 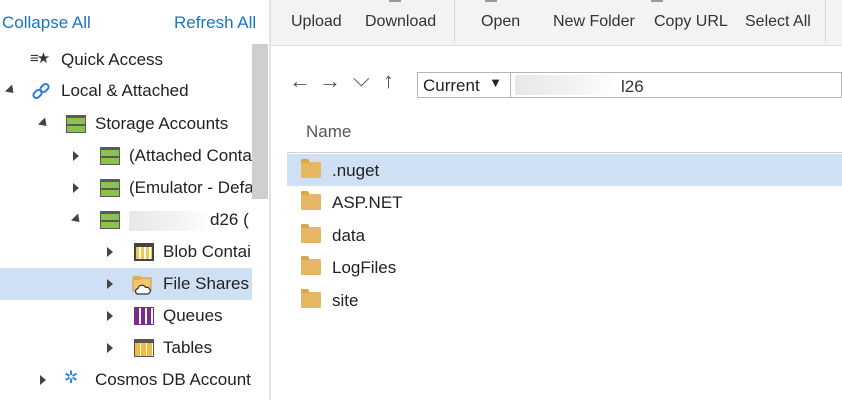 What do you see at coordinates (495, 82) in the screenshot?
I see `dropdown-arrow-icon: ▼` at bounding box center [495, 82].